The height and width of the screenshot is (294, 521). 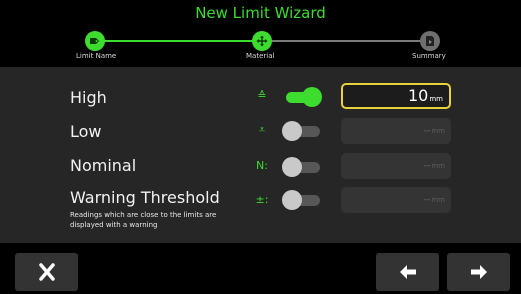 I want to click on nominal-value-field: --mm, so click(x=396, y=166).